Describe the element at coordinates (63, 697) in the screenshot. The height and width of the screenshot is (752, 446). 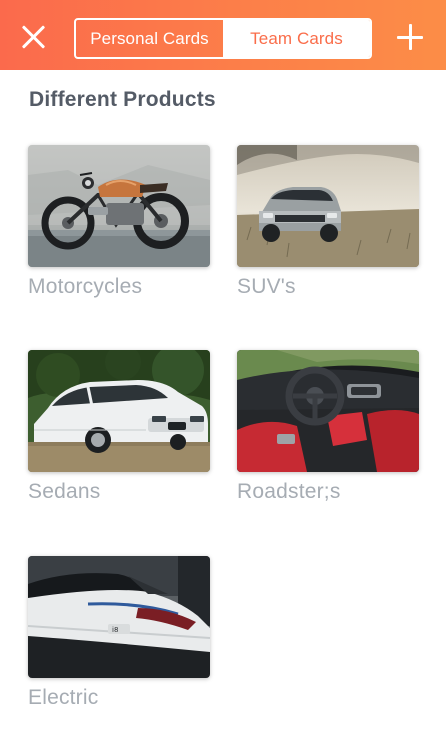
I see `product-label: Electric` at that location.